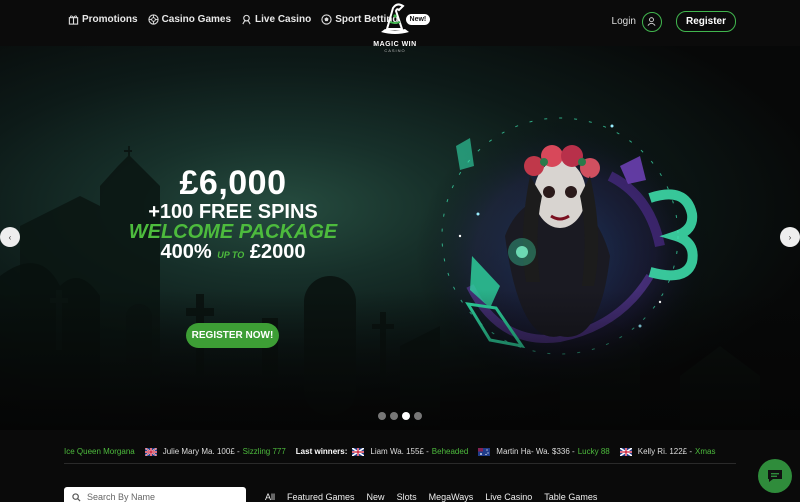 Image resolution: width=800 pixels, height=502 pixels. What do you see at coordinates (153, 19) in the screenshot?
I see `chip-icon` at bounding box center [153, 19].